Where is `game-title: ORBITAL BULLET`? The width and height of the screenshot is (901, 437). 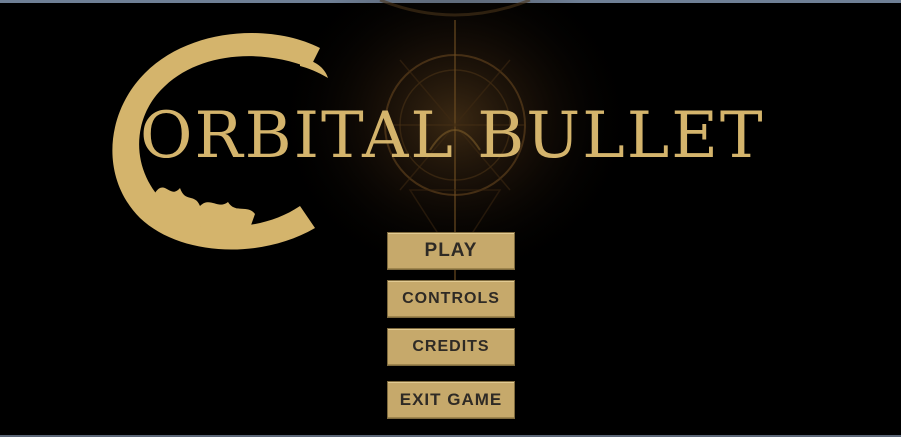 game-title: ORBITAL BULLET is located at coordinates (452, 136).